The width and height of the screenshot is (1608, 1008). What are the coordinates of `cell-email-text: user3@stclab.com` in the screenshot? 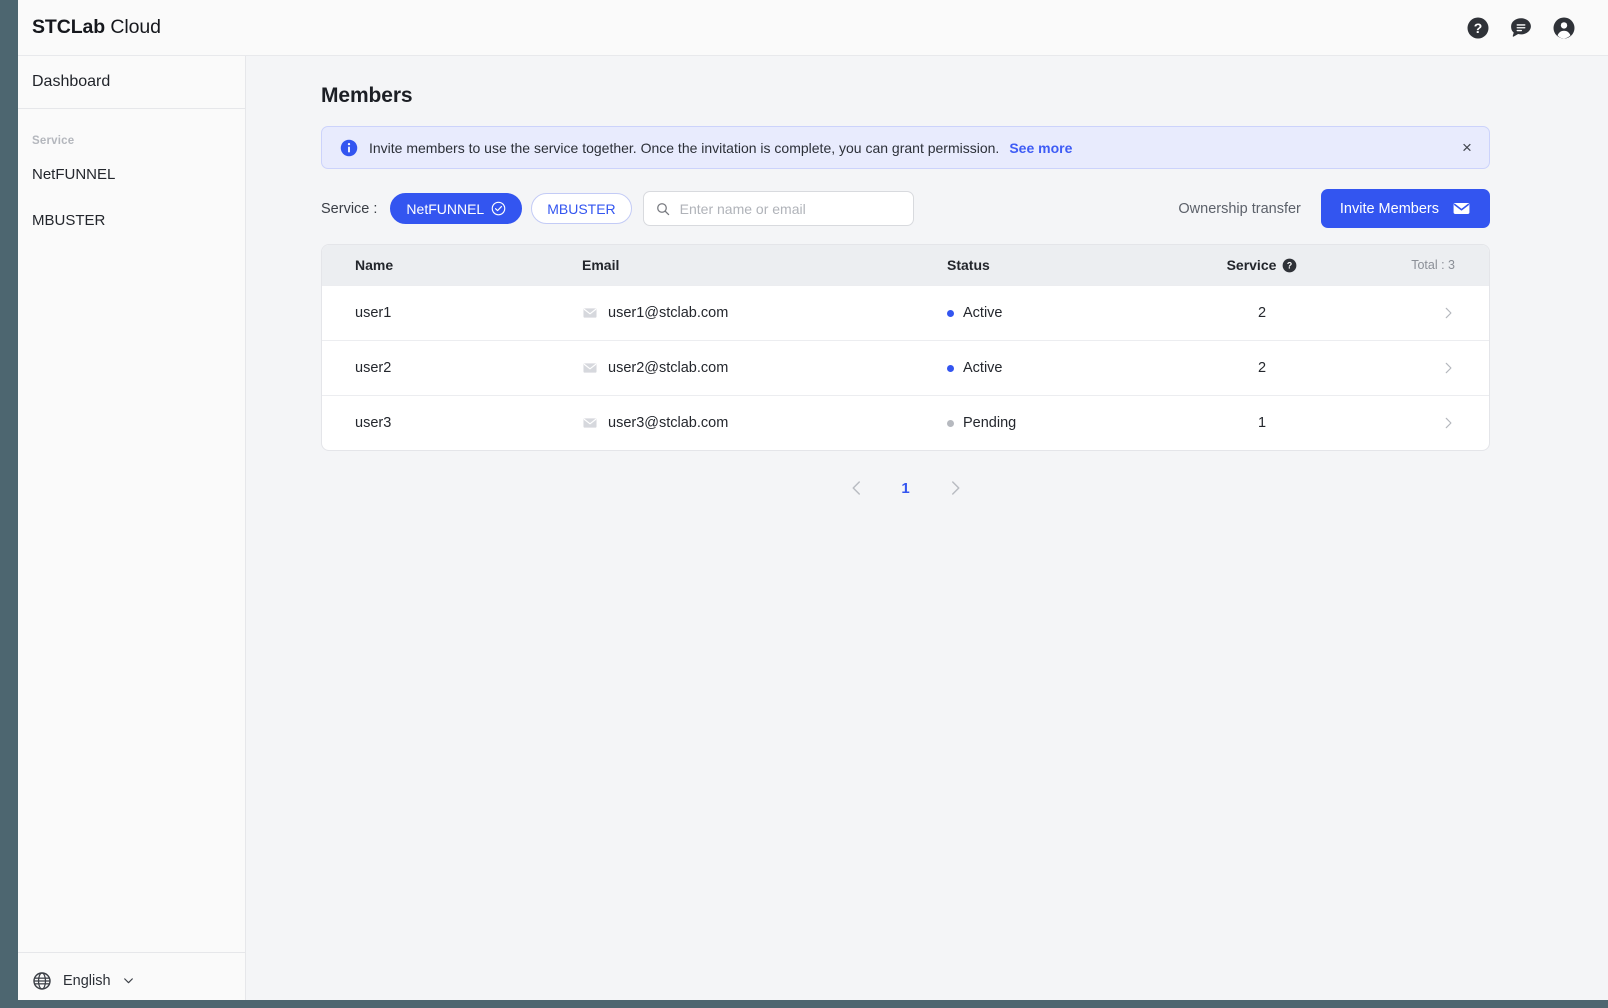 It's located at (668, 423).